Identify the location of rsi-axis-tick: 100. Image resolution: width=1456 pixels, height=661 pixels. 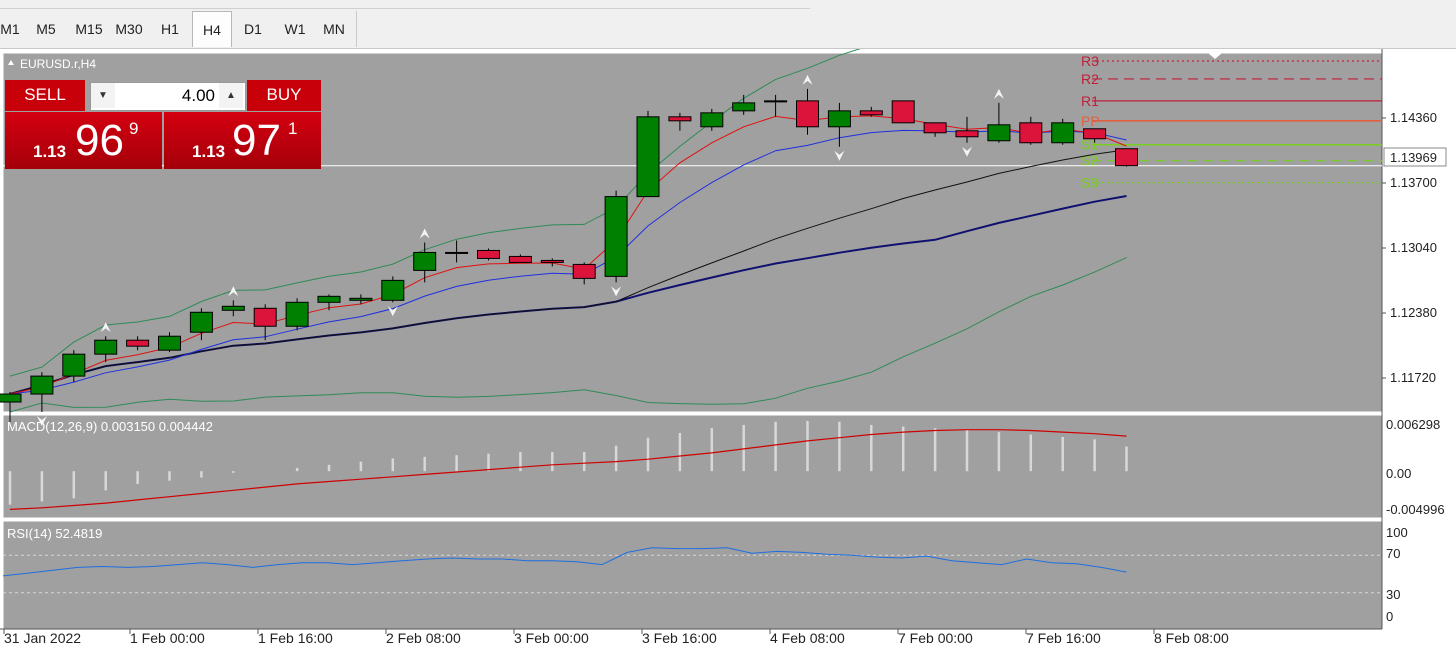
(1397, 532).